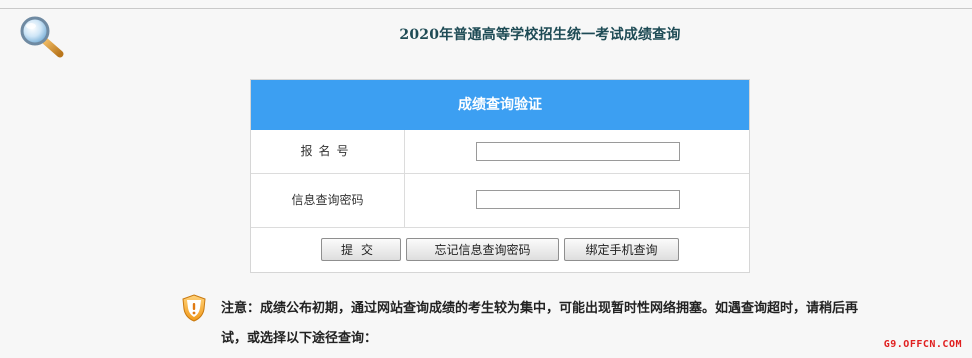 The height and width of the screenshot is (358, 972). I want to click on magnifier-icon, so click(42, 37).